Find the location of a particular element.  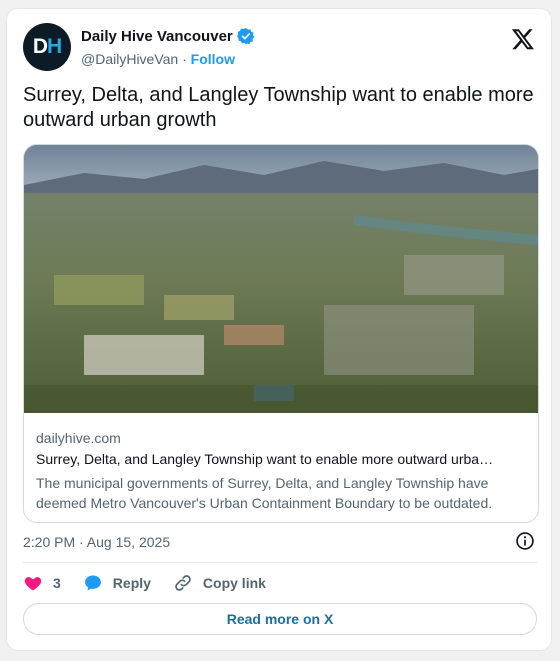

tweet-timestamp: 2:20 PM · Aug 15, 2025 is located at coordinates (96, 542).